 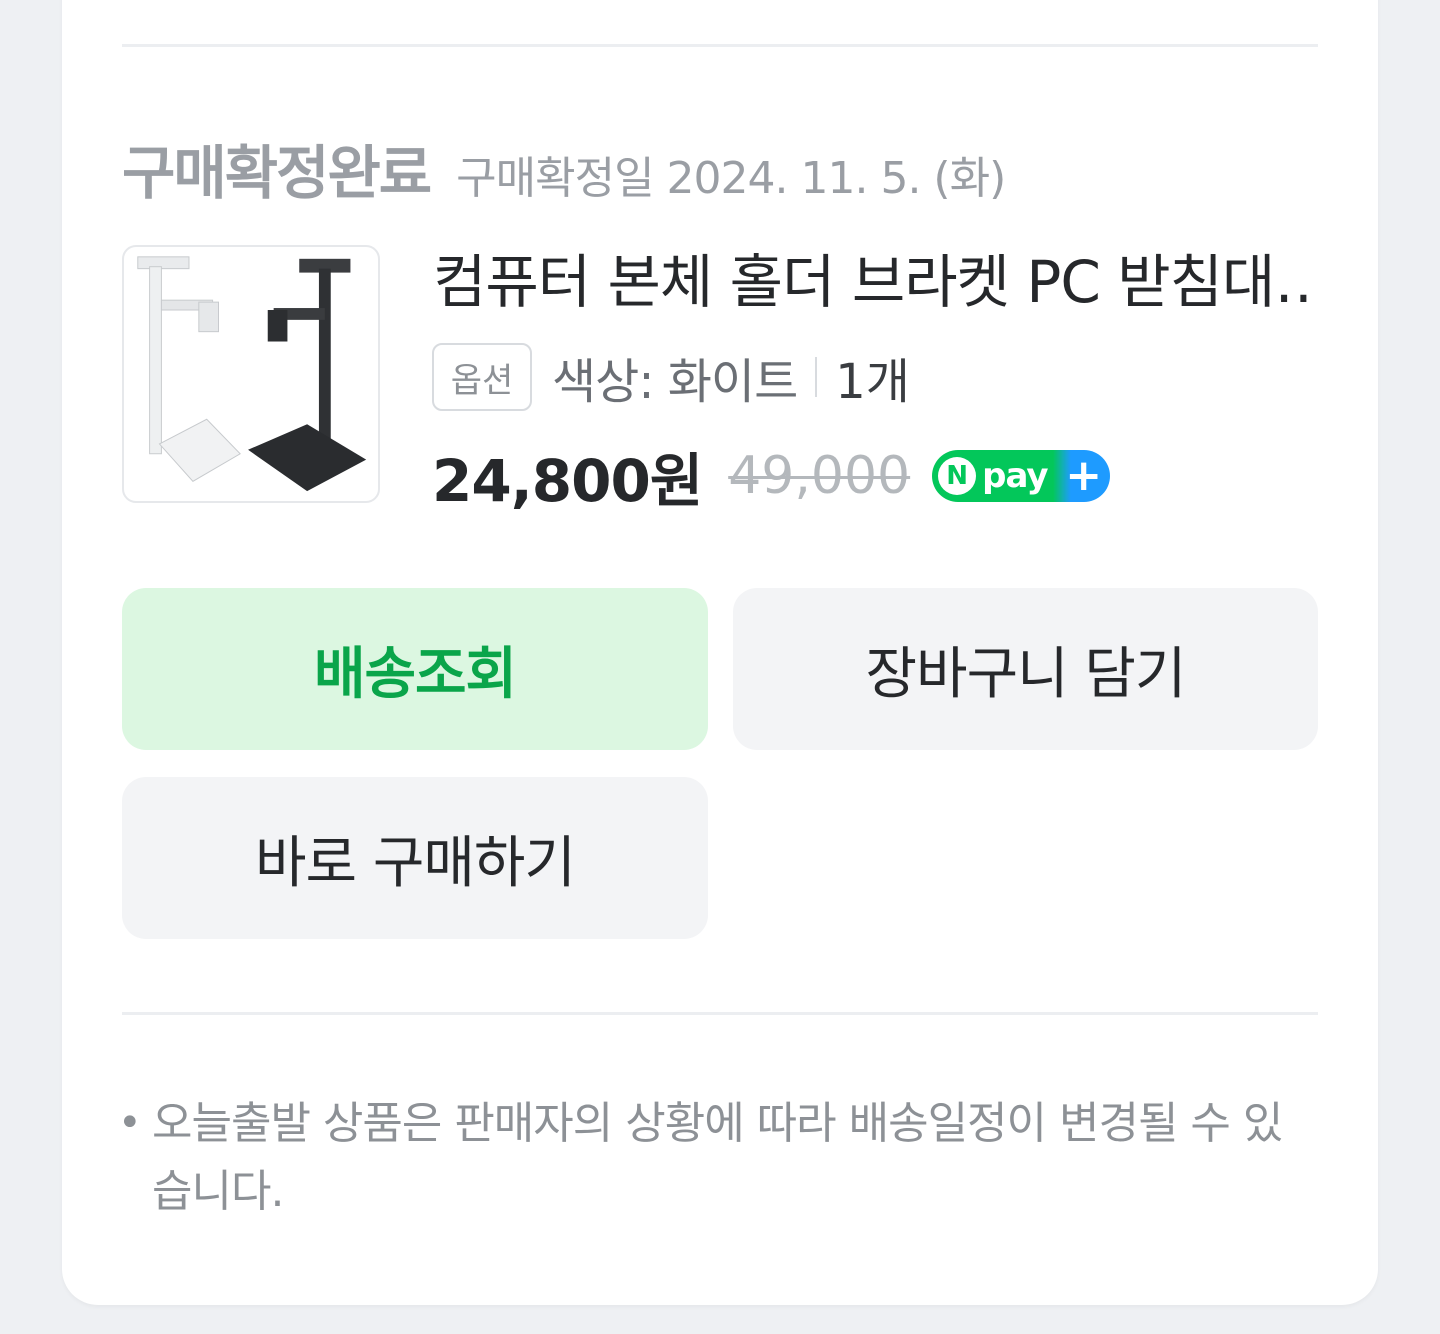 What do you see at coordinates (720, 1013) in the screenshot?
I see `notice-divider` at bounding box center [720, 1013].